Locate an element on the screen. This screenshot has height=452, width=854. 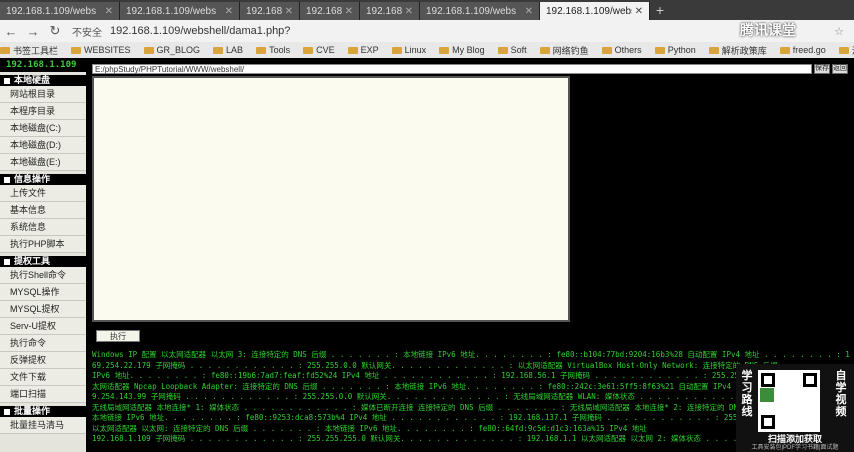
sidebar-item: 网站根目录 is located at coordinates (43, 94).